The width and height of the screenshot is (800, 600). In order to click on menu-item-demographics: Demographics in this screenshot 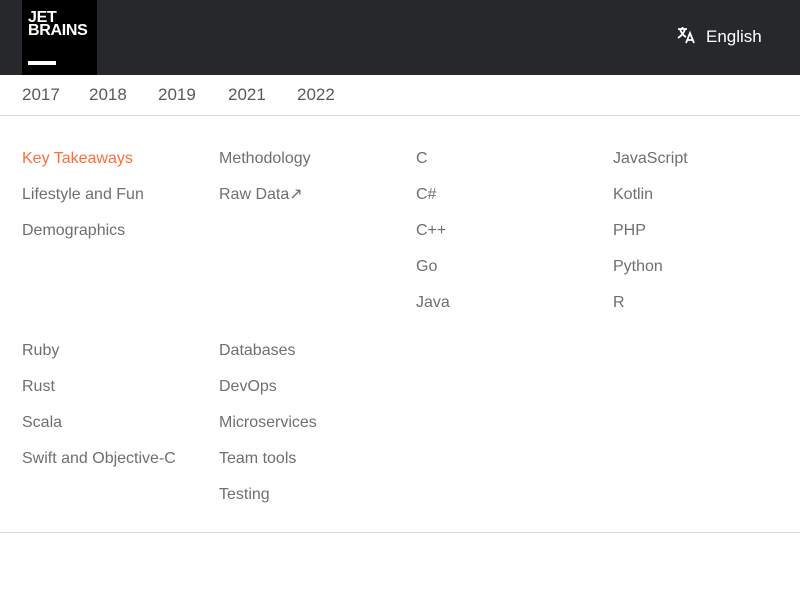, I will do `click(73, 231)`.